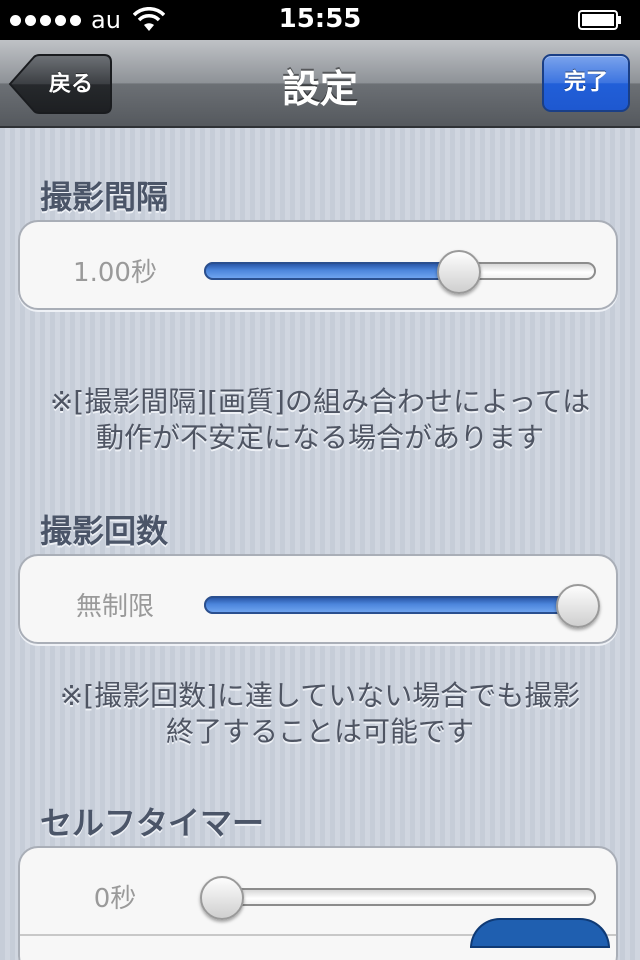 This screenshot has width=640, height=960. I want to click on timer-card: 0秒, so click(318, 903).